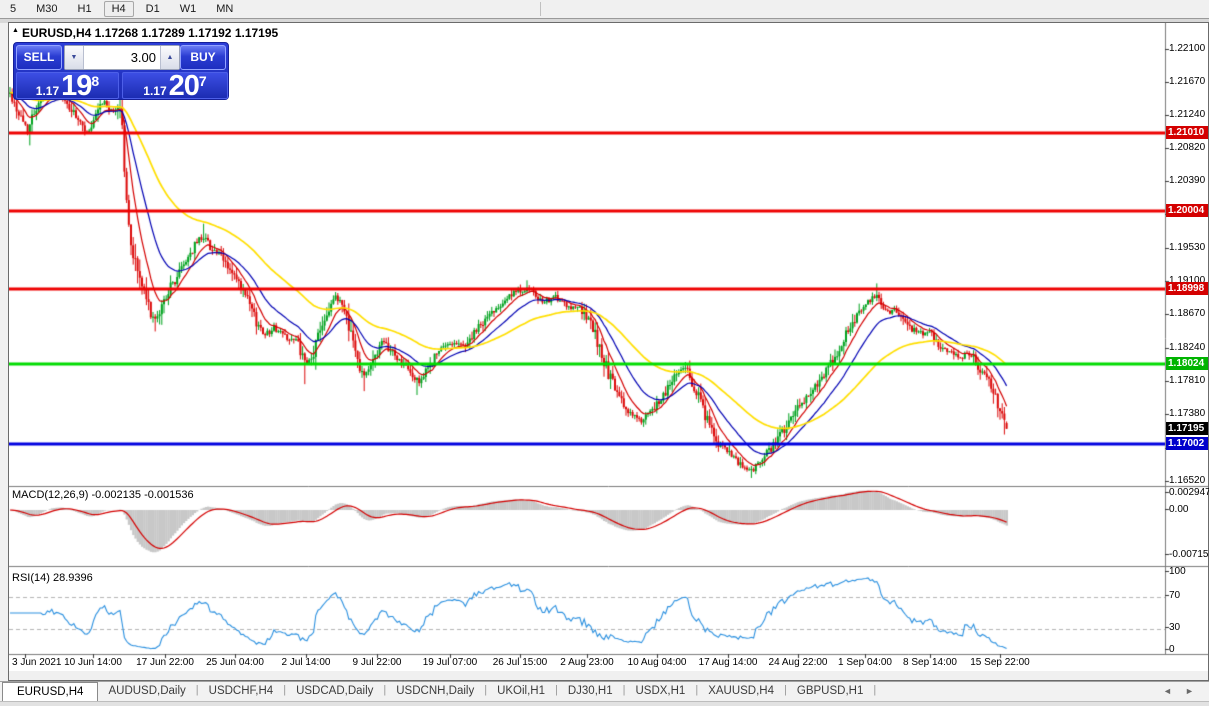 This screenshot has height=706, width=1209. I want to click on ask-price-display: 1.17 20 7, so click(175, 86).